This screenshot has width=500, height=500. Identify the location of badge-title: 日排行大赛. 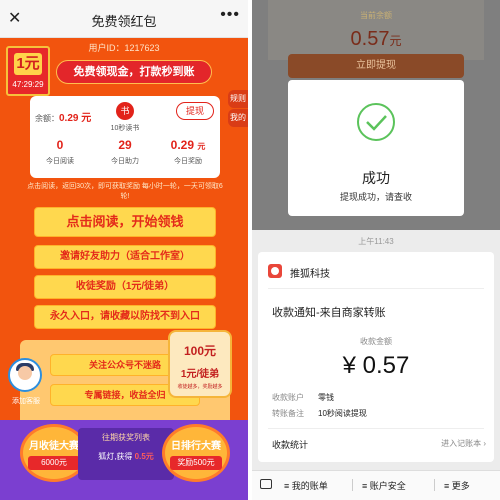
(196, 446).